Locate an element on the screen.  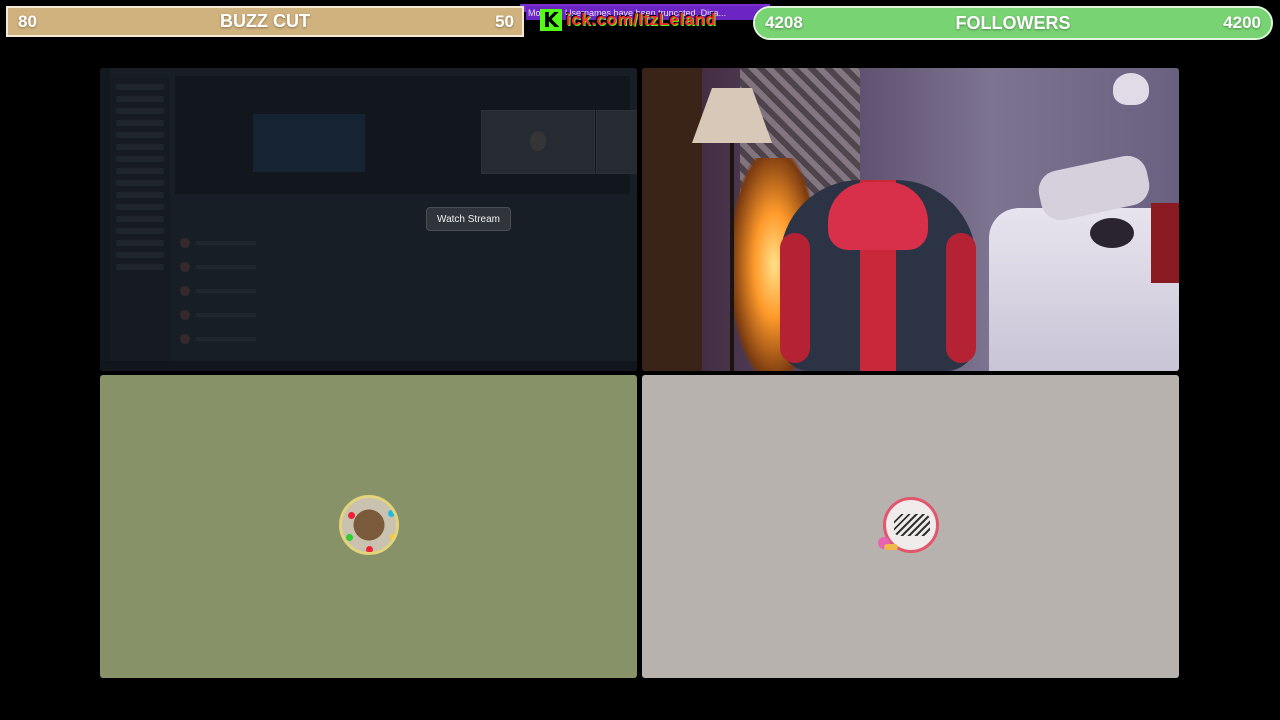
goal-target-value: 50 is located at coordinates (504, 21).